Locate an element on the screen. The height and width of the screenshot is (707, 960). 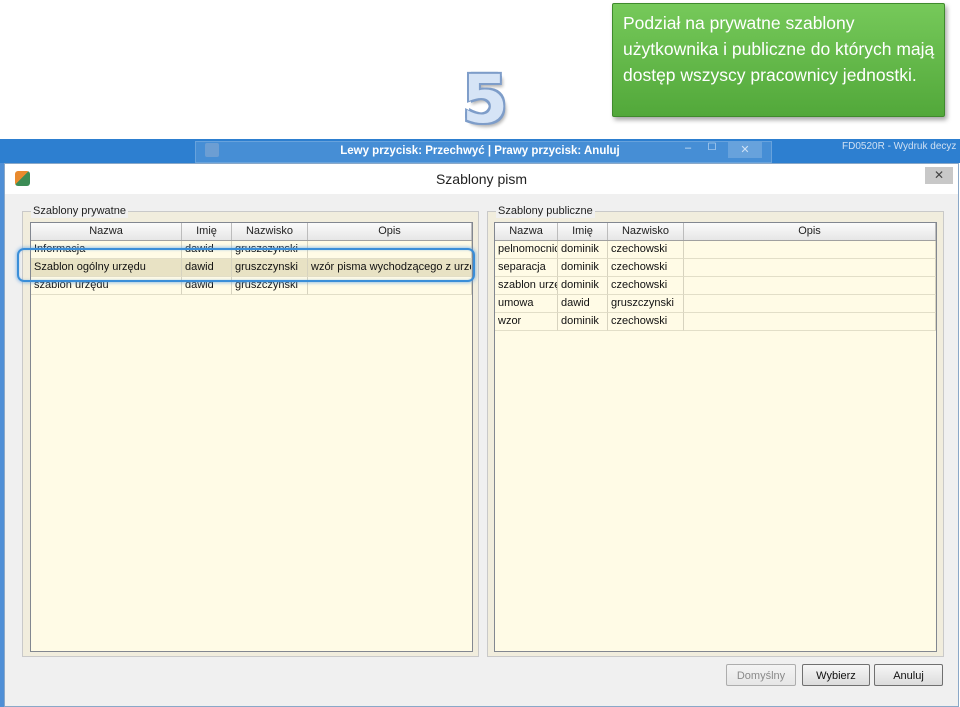
dialog-title: Szablony pism is located at coordinates (481, 179).